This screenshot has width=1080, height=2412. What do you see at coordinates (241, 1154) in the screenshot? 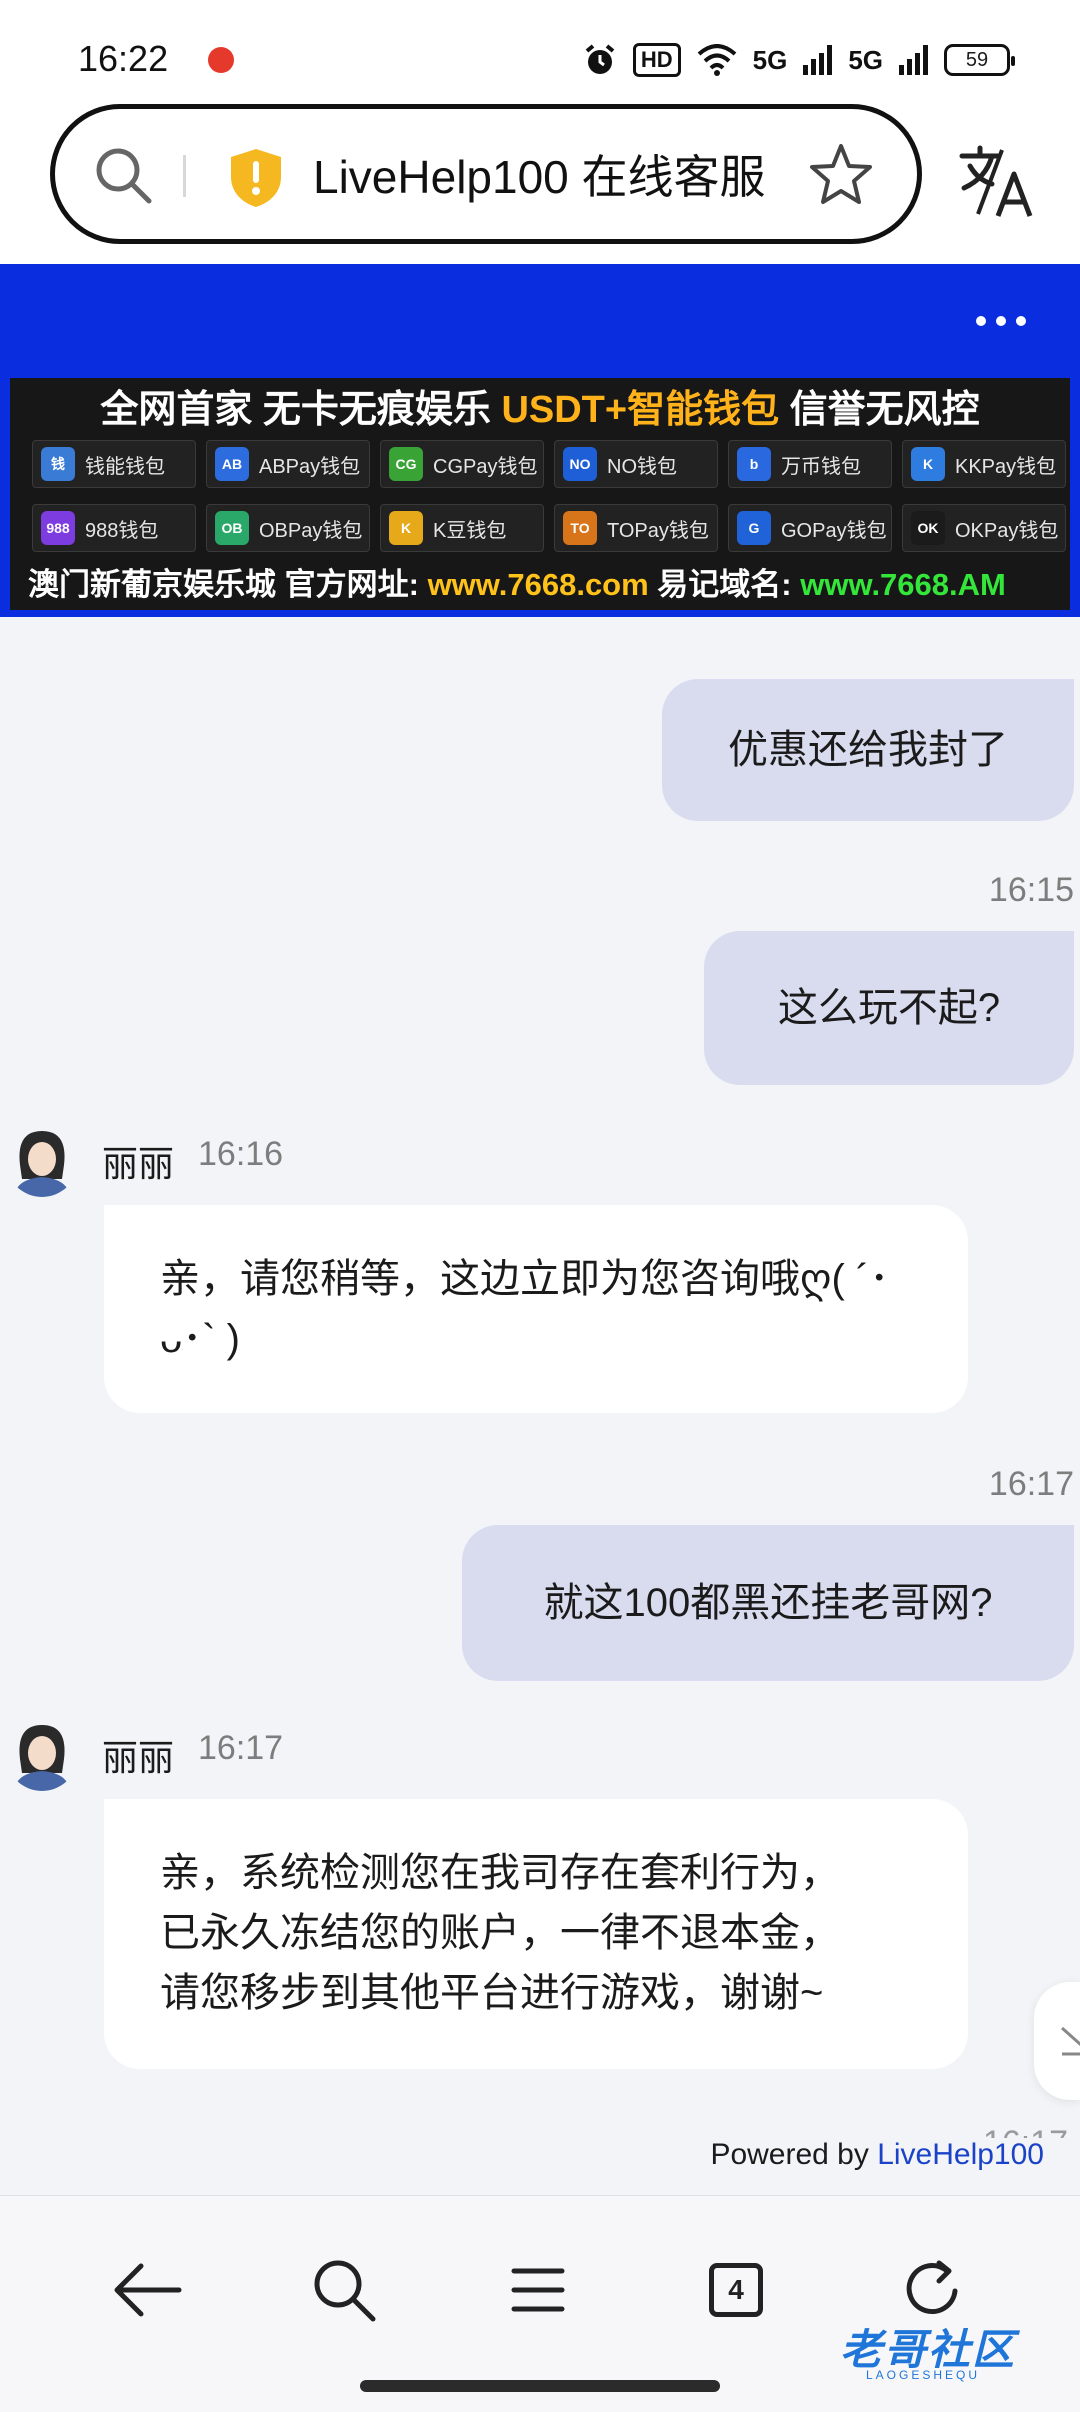
I see `message-timestamp: 16:16` at bounding box center [241, 1154].